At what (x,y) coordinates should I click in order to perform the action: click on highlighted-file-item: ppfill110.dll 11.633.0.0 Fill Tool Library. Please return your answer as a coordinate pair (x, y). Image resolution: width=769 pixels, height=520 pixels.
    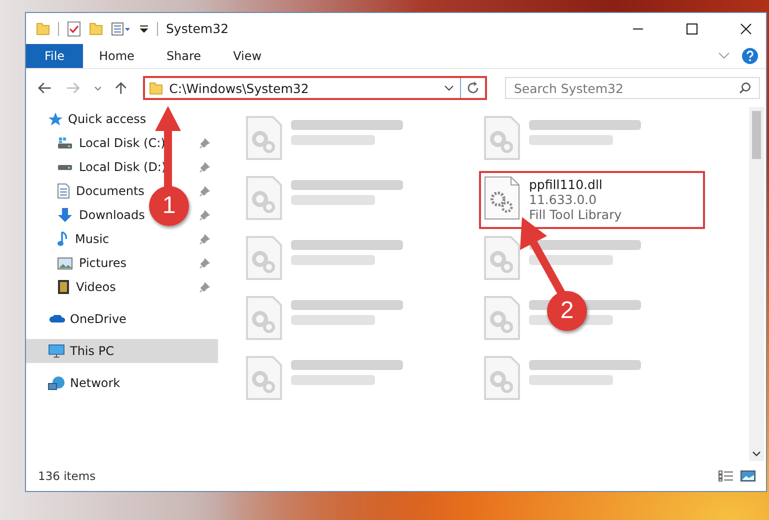
    Looking at the image, I should click on (592, 200).